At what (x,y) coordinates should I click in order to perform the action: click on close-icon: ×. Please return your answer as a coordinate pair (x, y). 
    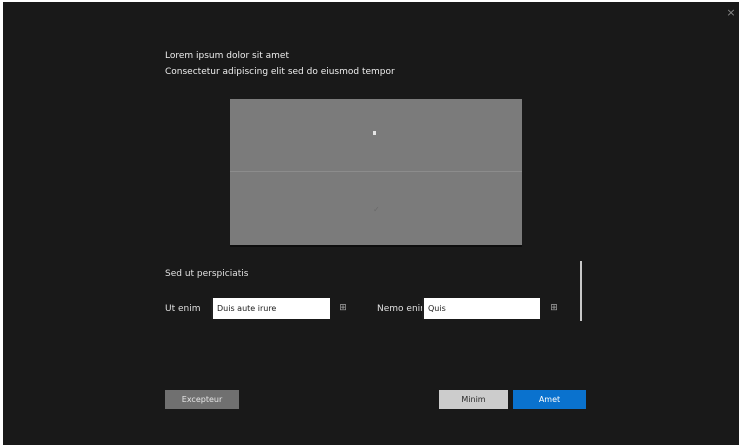
    Looking at the image, I should click on (731, 13).